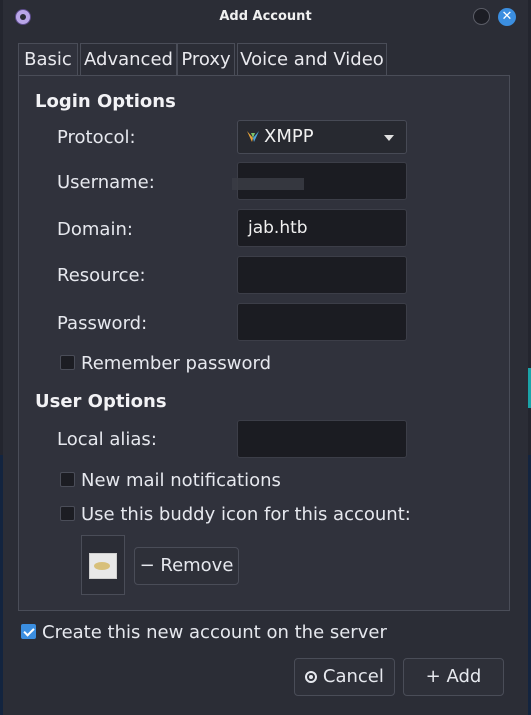 The width and height of the screenshot is (531, 715). I want to click on close-button: ✕, so click(507, 17).